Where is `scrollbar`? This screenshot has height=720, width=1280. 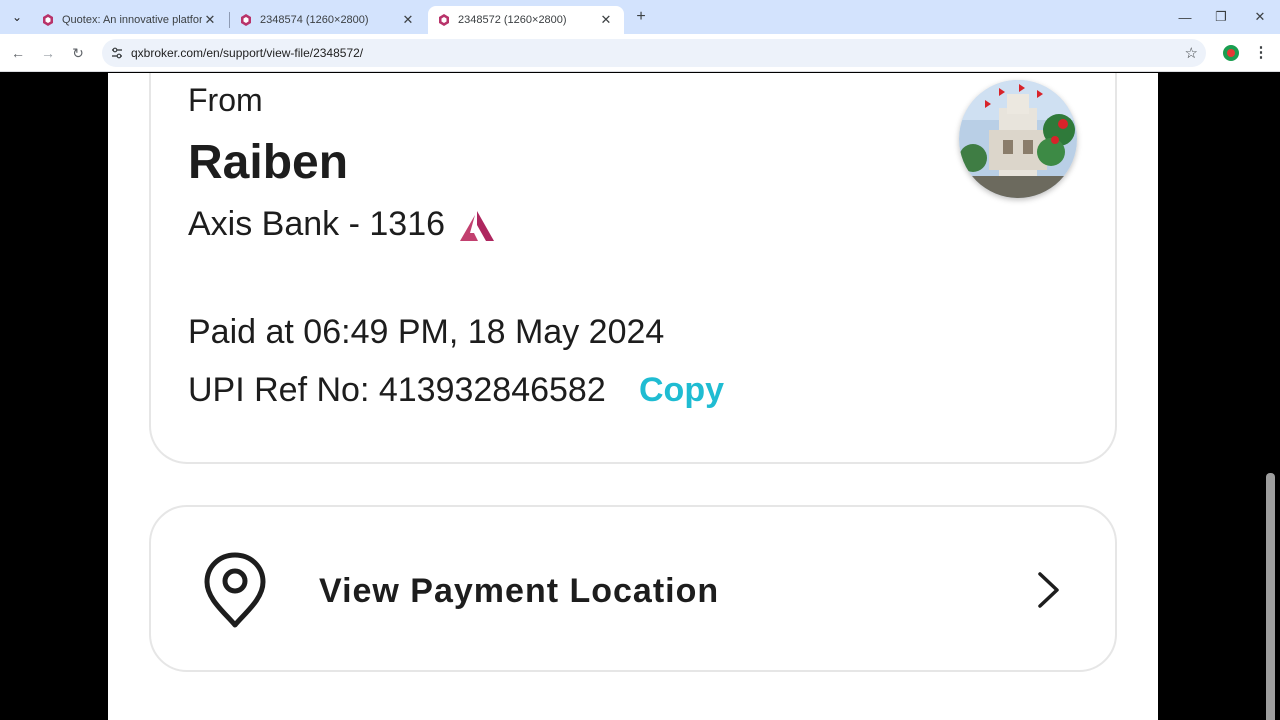
scrollbar is located at coordinates (1270, 596).